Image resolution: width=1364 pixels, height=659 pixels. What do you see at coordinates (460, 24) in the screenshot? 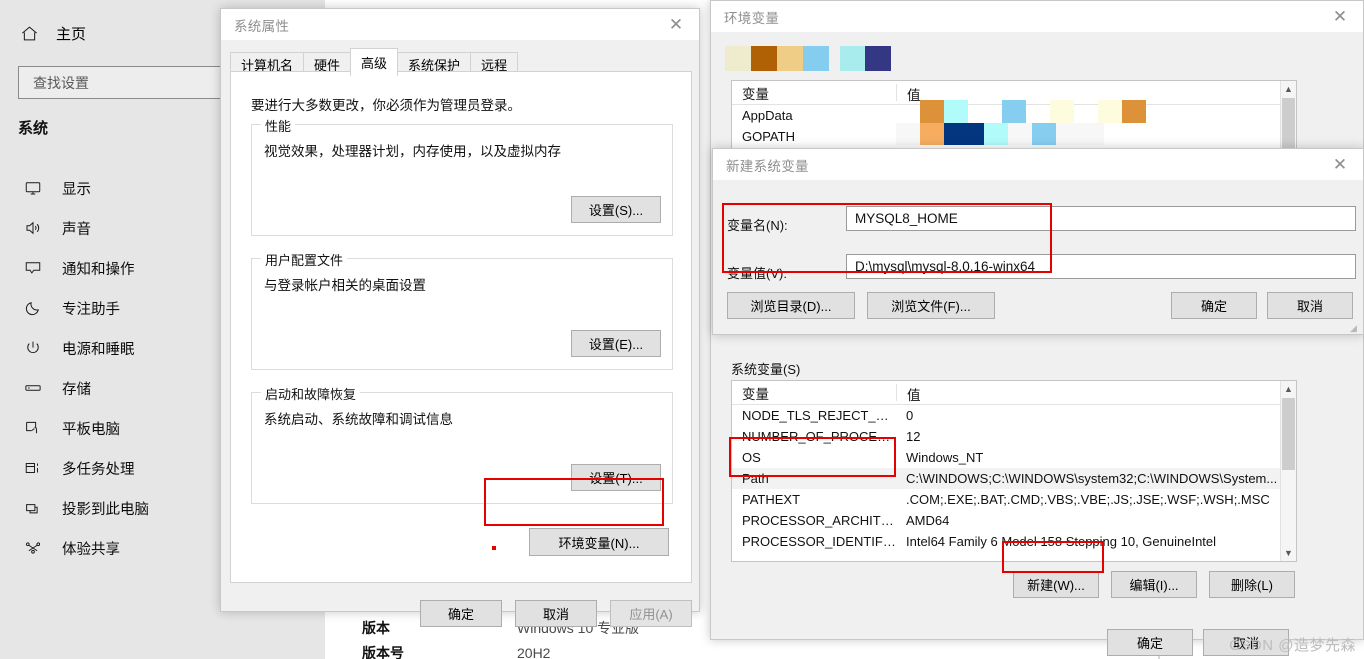
I see `dialog-titlebar: 系统属性 ✕` at bounding box center [460, 24].